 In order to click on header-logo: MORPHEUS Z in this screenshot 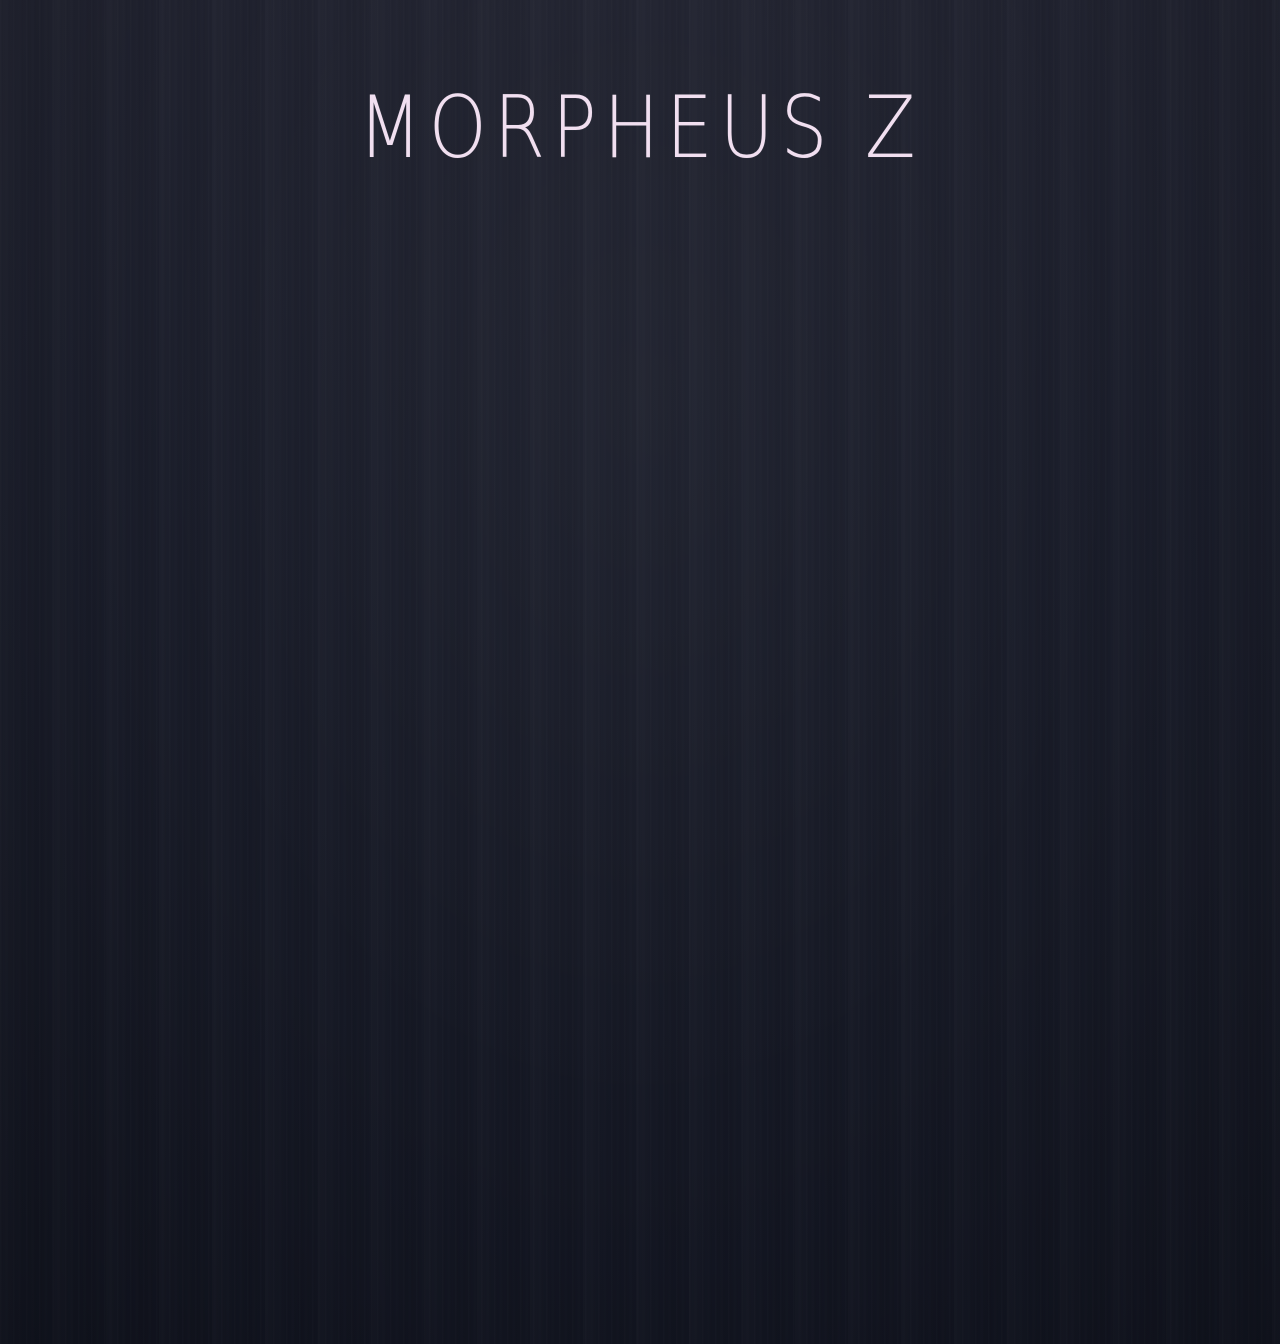, I will do `click(640, 128)`.